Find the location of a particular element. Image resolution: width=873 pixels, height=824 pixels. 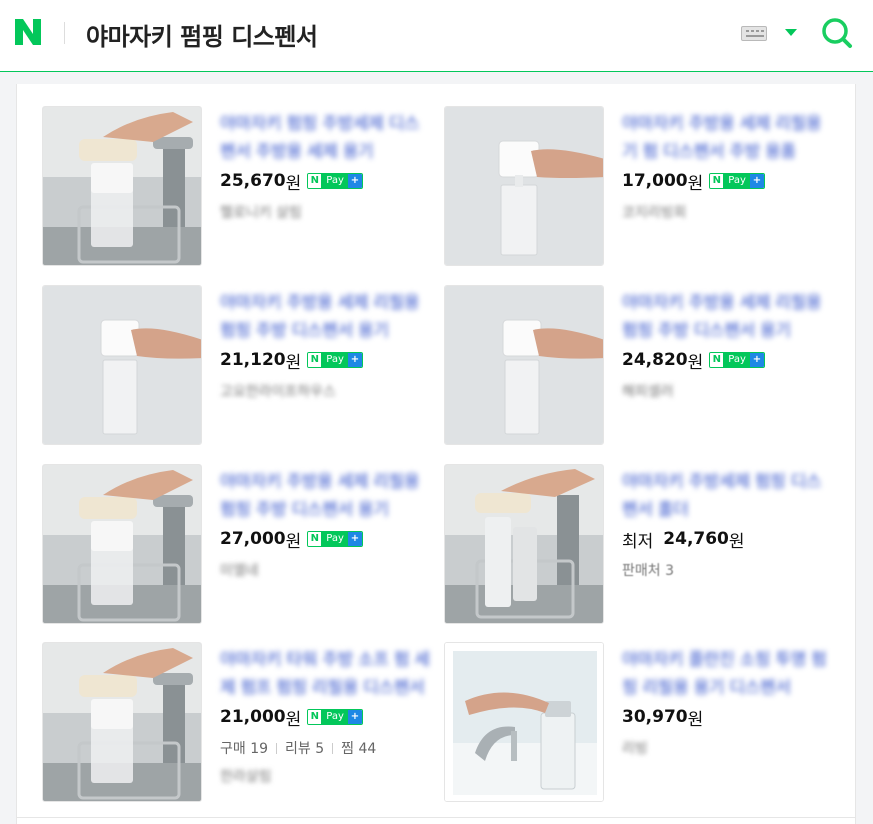

keyboard-icon is located at coordinates (754, 33).